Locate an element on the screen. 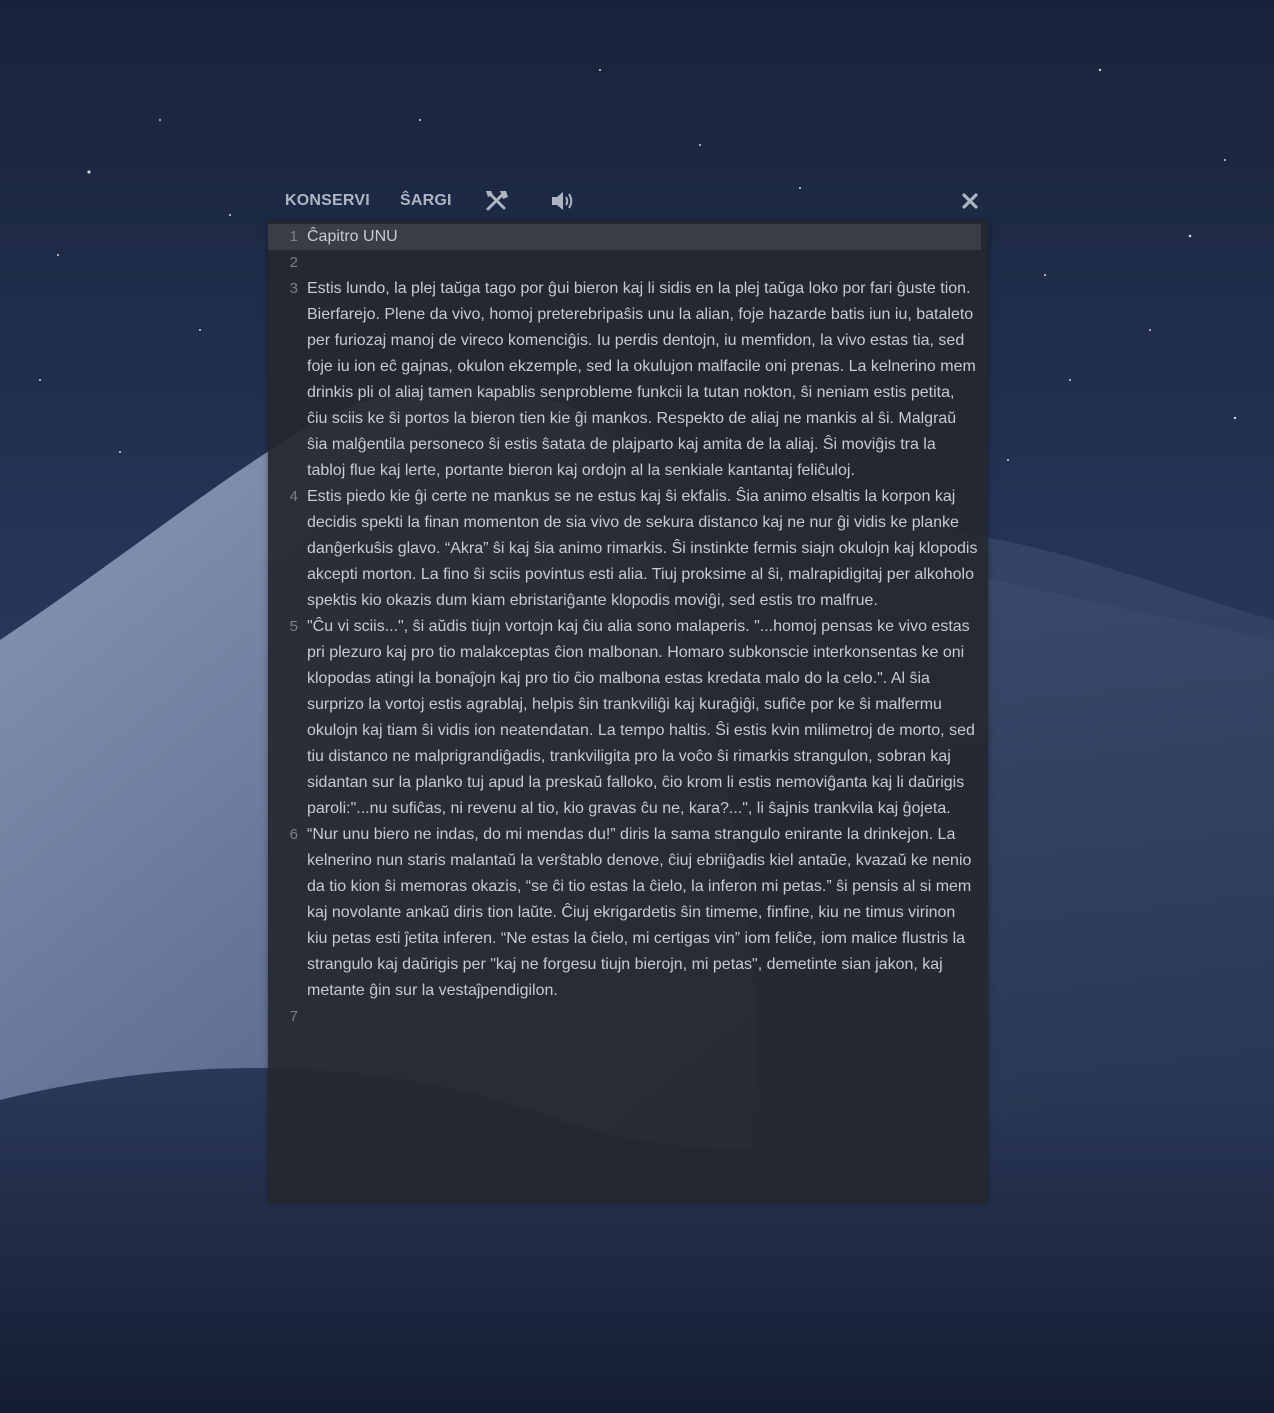  editor-line: 2 is located at coordinates (628, 263).